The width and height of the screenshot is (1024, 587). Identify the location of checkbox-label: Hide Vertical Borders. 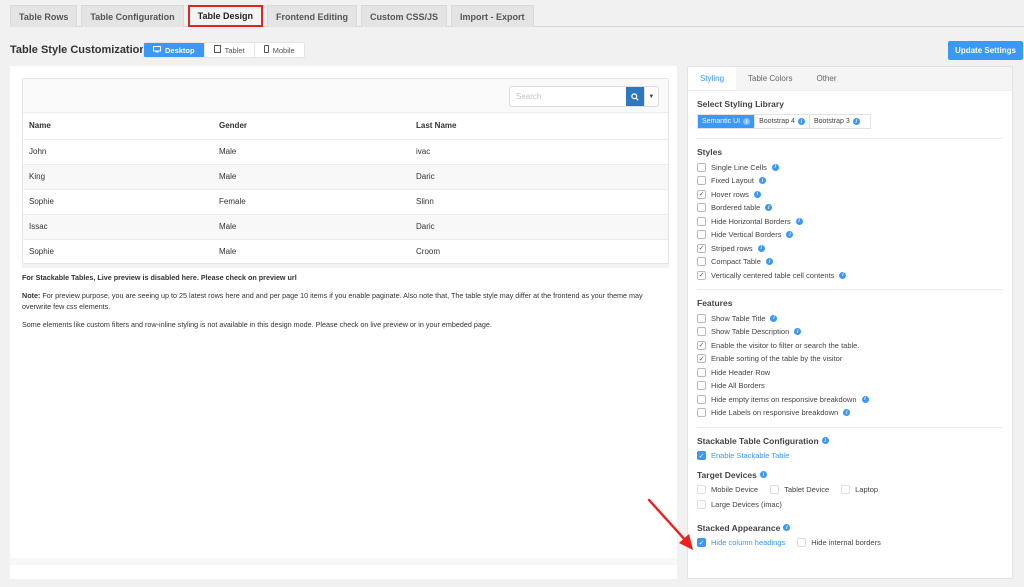
(746, 234).